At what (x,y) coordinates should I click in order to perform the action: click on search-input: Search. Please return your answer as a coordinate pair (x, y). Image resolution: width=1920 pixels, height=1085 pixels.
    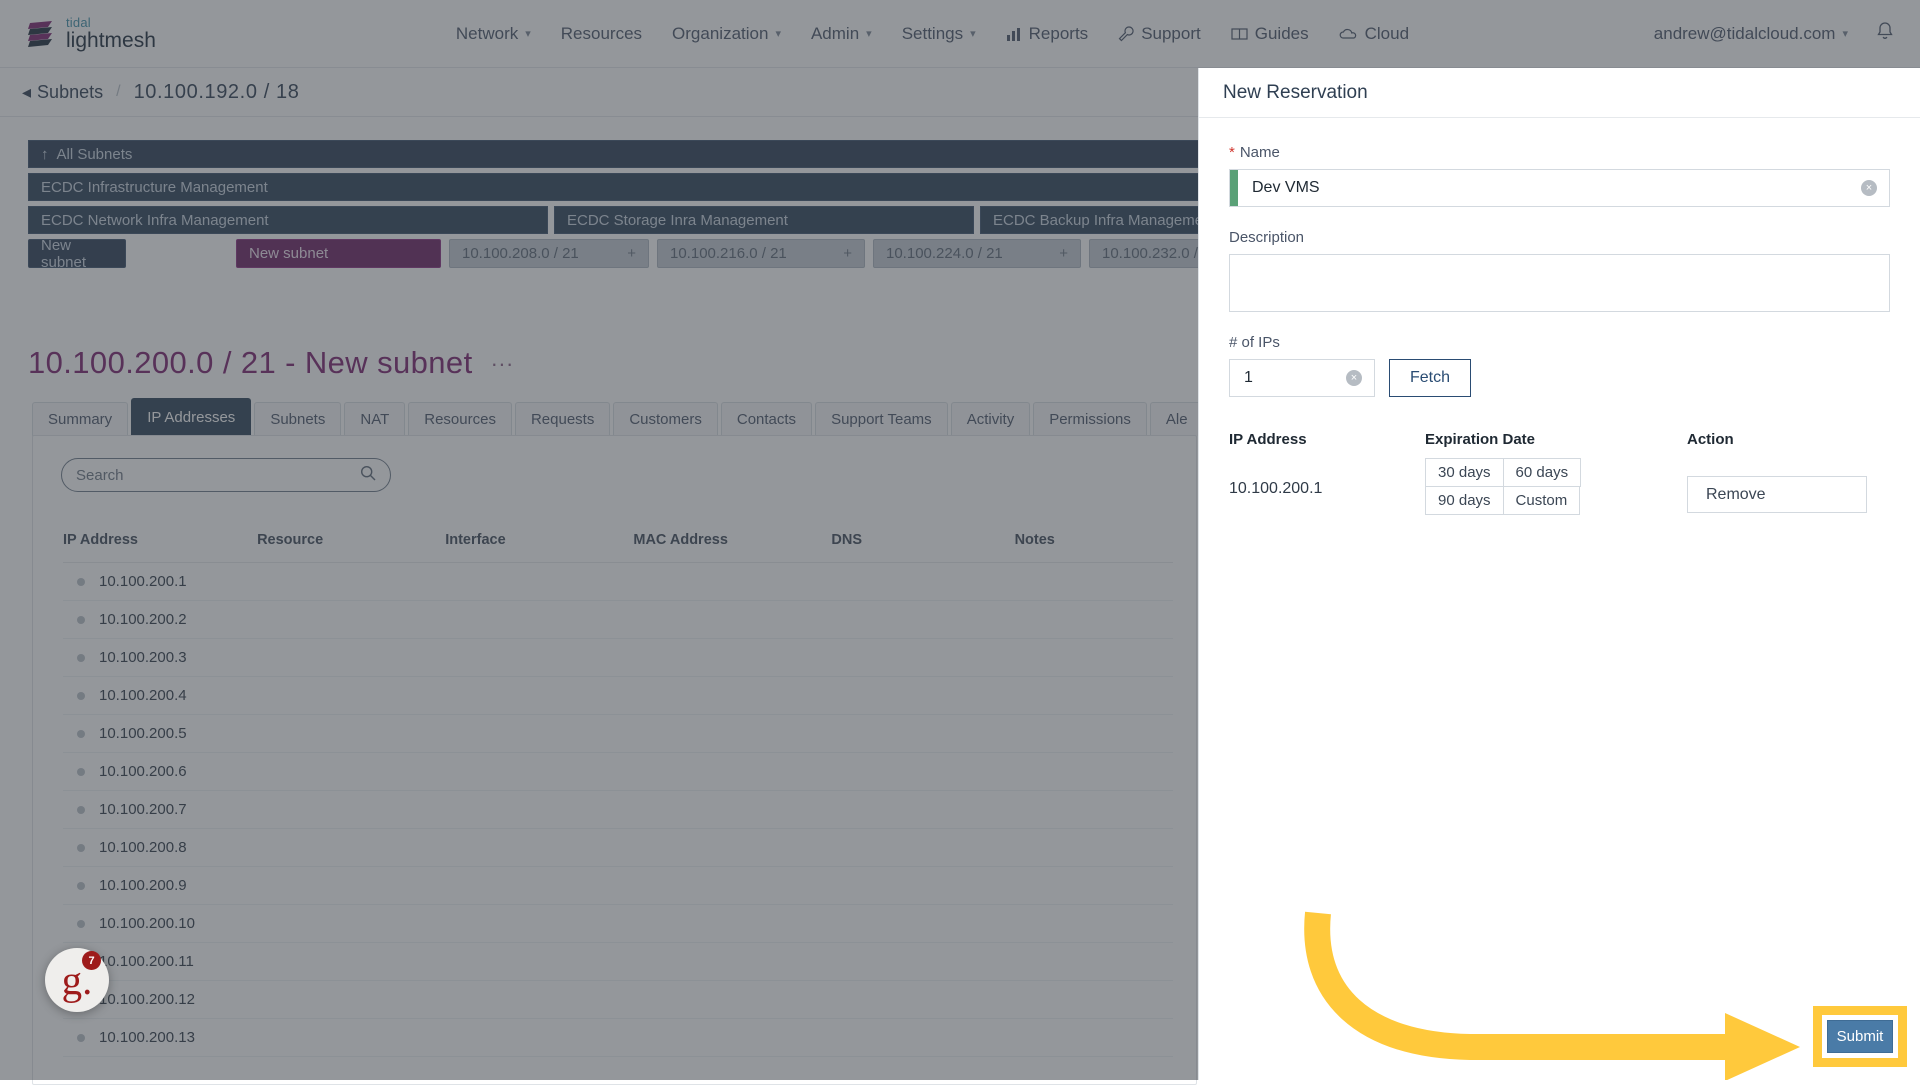
    Looking at the image, I should click on (226, 475).